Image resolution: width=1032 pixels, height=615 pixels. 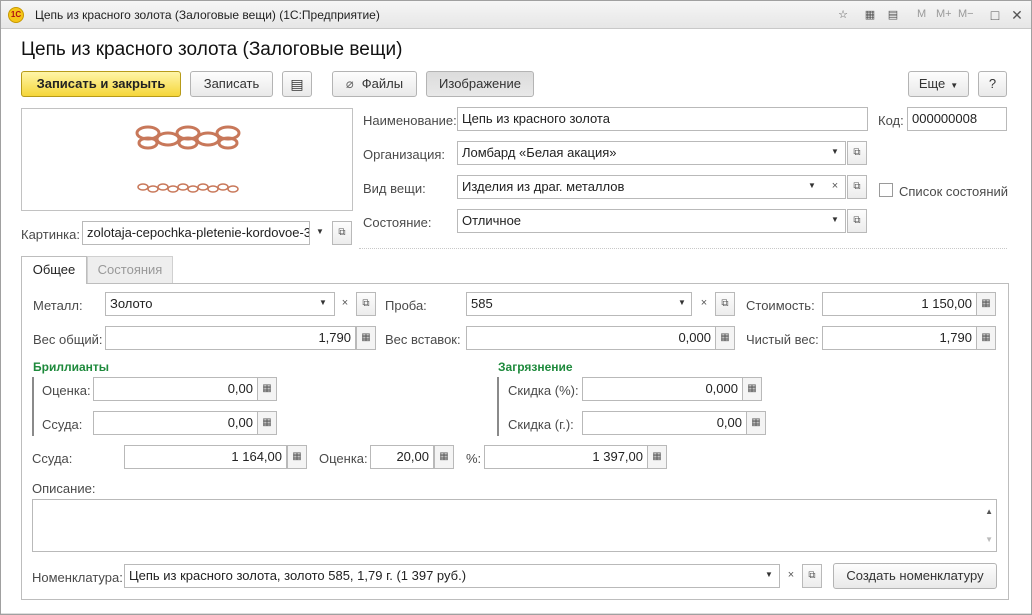 What do you see at coordinates (957, 119) in the screenshot?
I see `code-input: 000000008` at bounding box center [957, 119].